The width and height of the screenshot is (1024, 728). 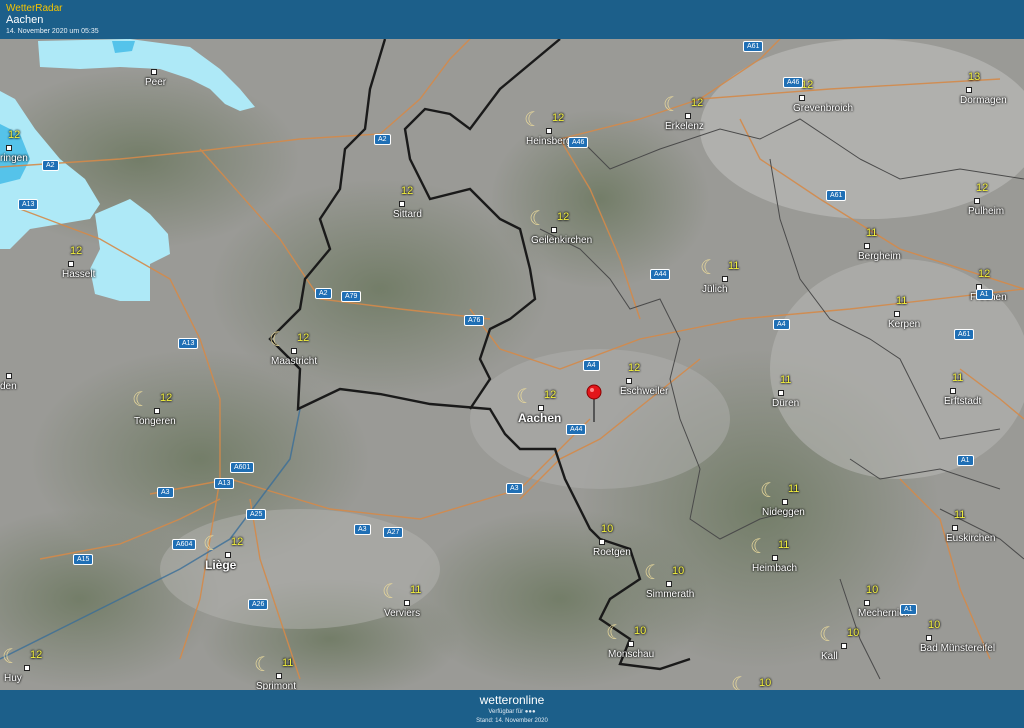 What do you see at coordinates (83, 559) in the screenshot?
I see `road-shield: A15` at bounding box center [83, 559].